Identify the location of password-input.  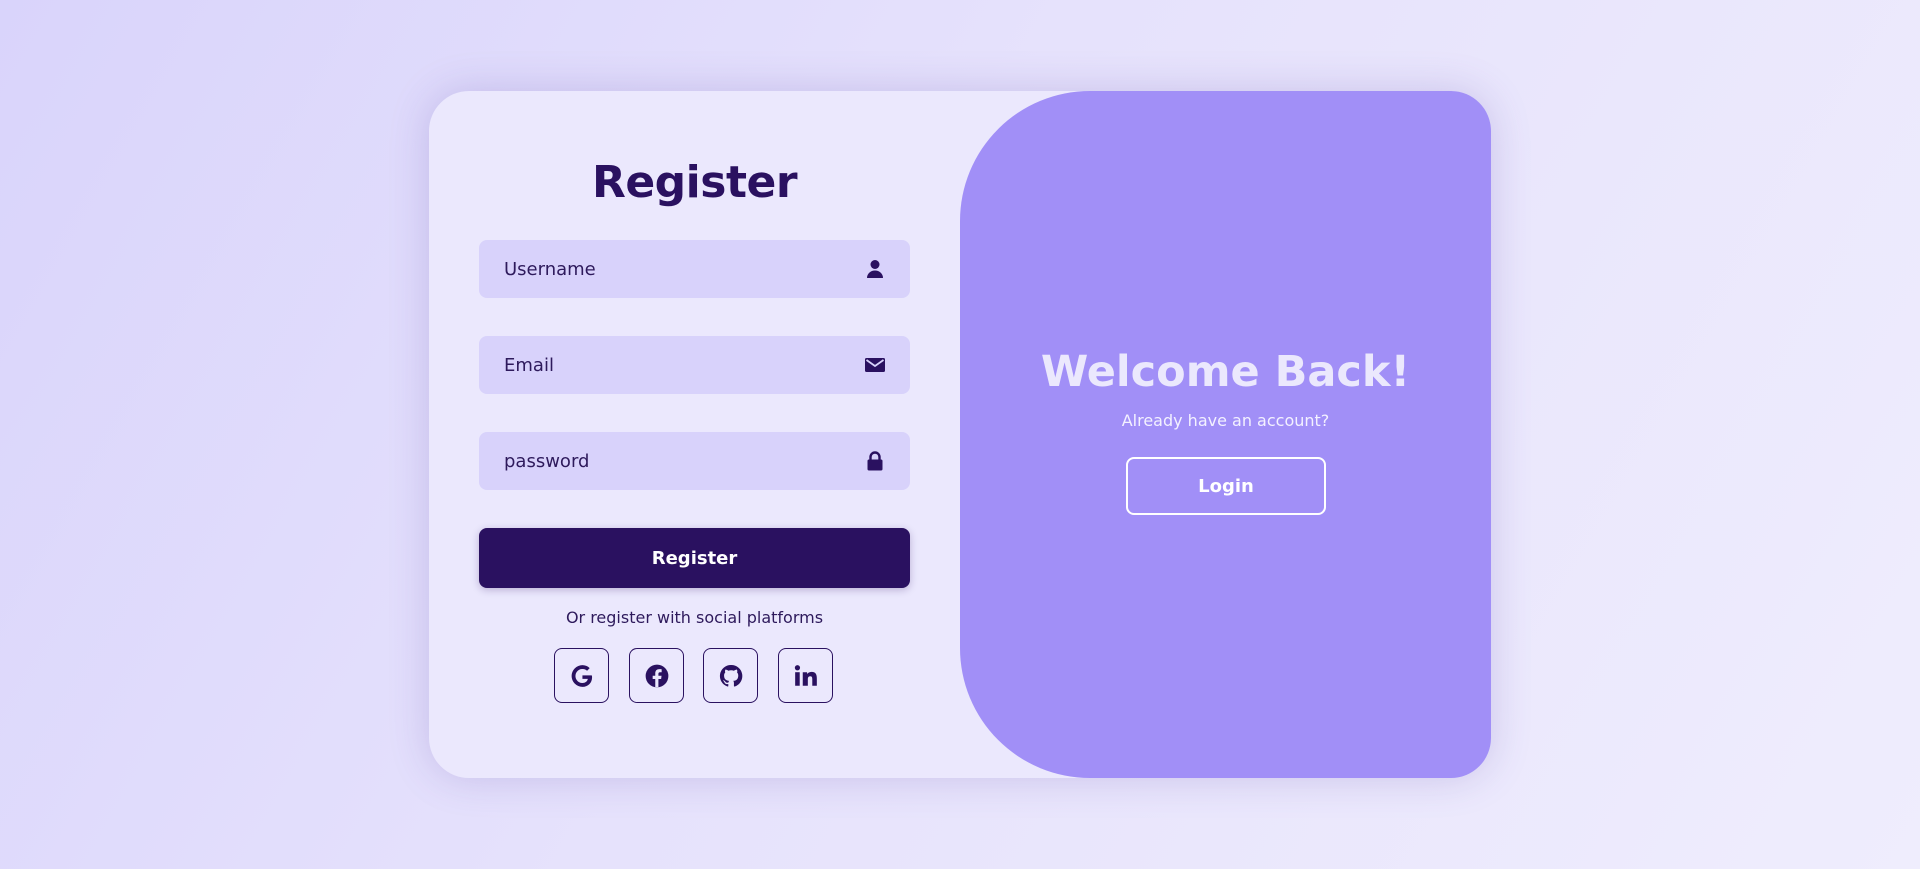
(694, 461).